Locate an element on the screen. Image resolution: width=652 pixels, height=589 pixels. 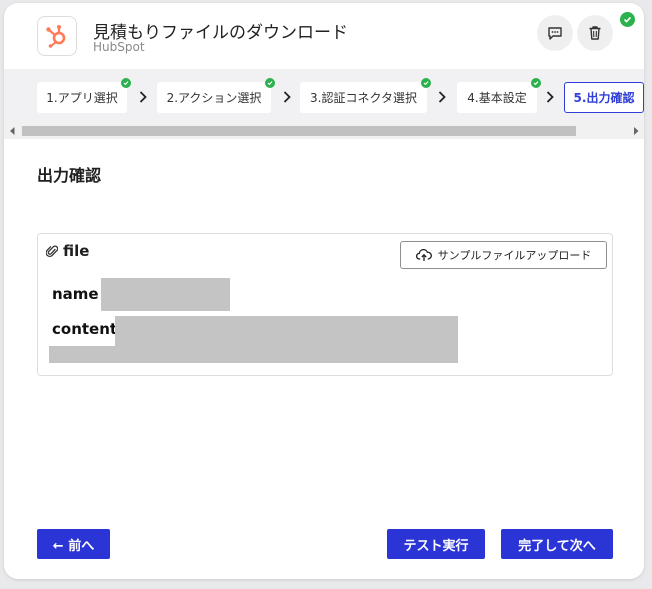
scroll-left-icon is located at coordinates (12, 131).